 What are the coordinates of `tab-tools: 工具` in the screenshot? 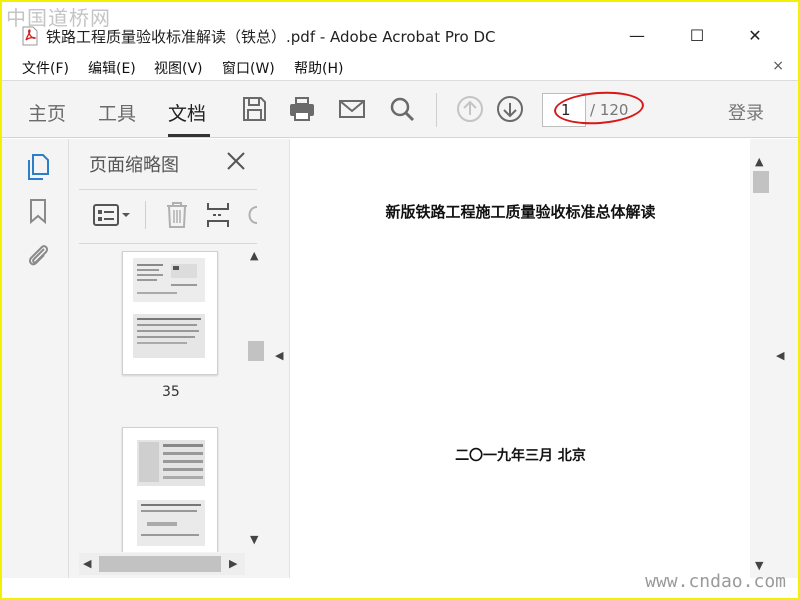 It's located at (117, 112).